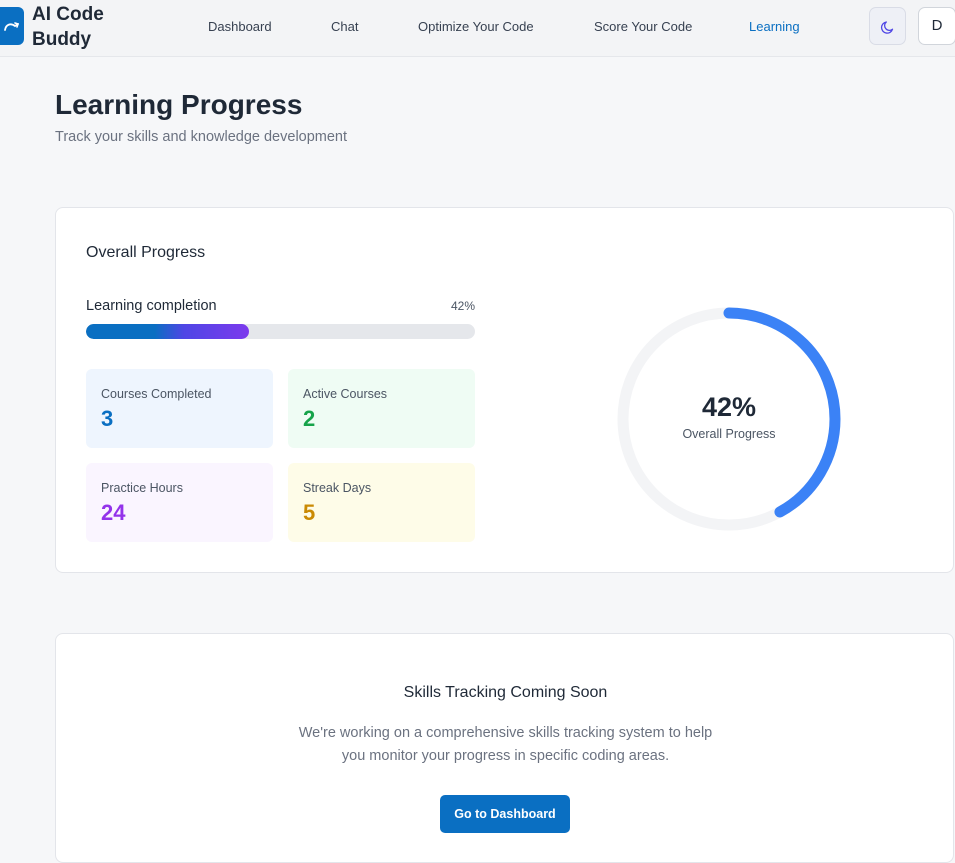  I want to click on stat-value: 24, so click(113, 512).